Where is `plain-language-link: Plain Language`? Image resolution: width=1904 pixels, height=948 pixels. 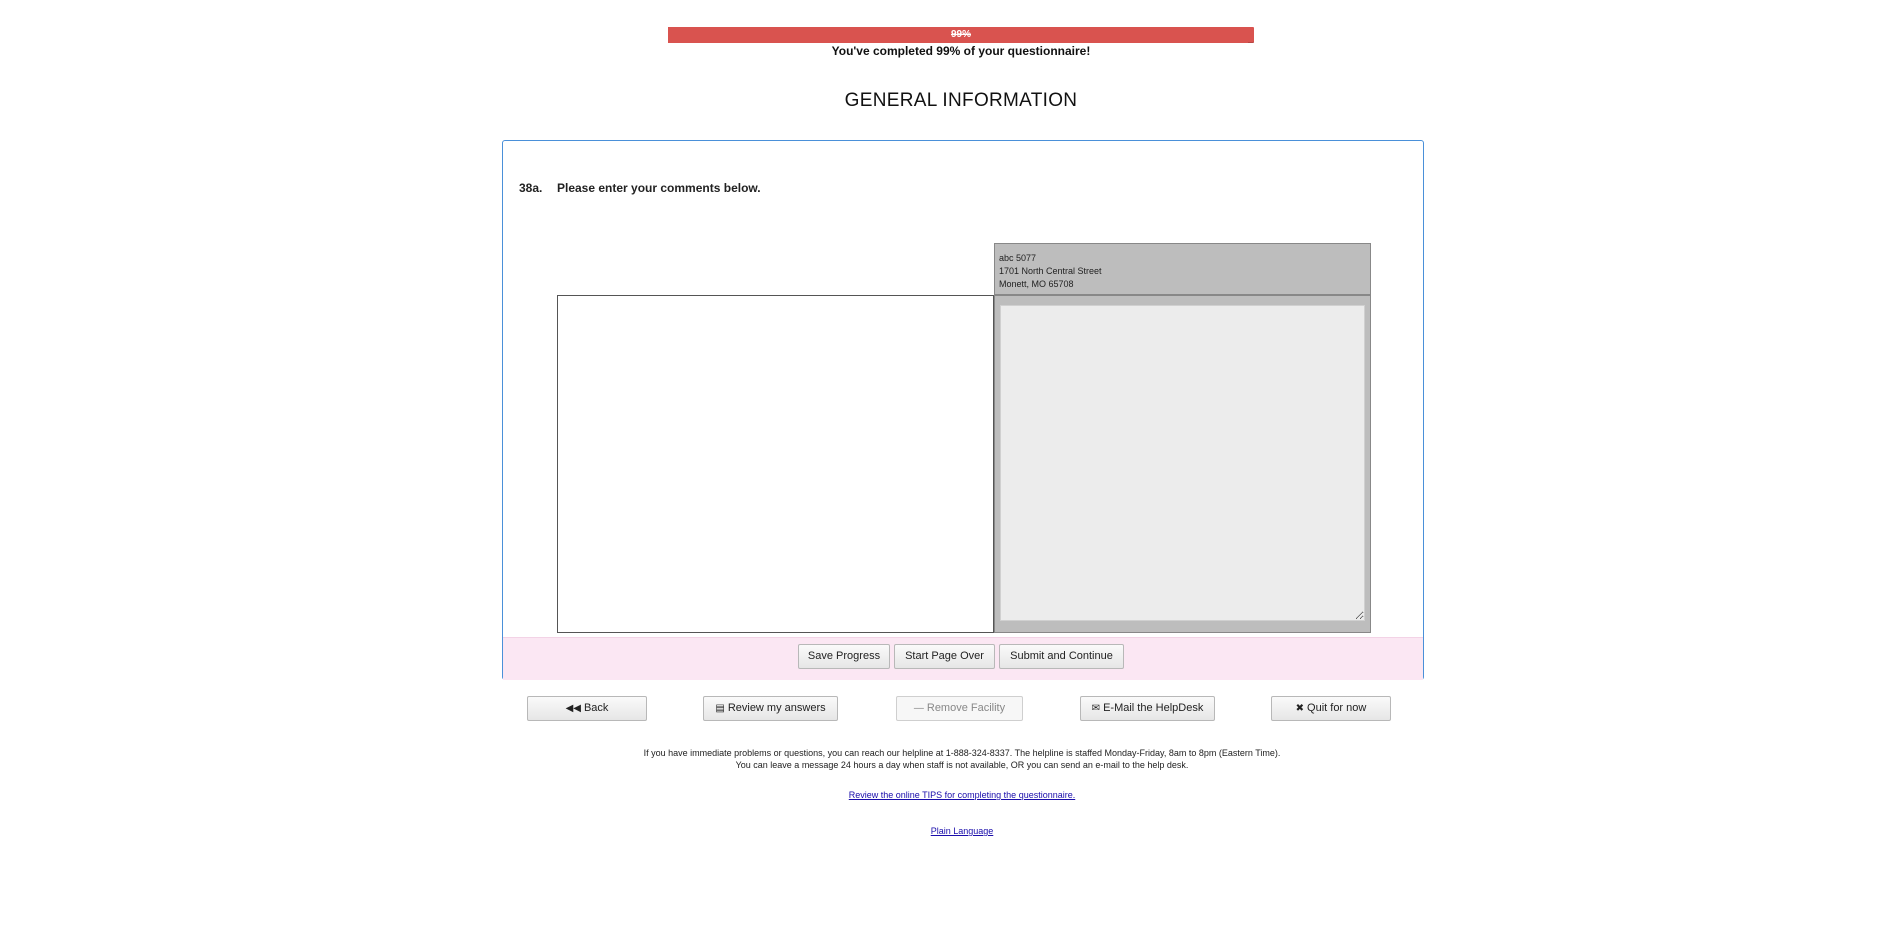
plain-language-link: Plain Language is located at coordinates (962, 831).